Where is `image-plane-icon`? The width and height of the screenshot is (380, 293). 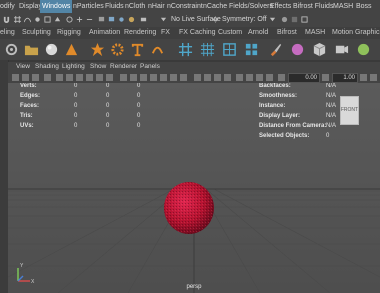
image-plane-icon is located at coordinates (47, 77).